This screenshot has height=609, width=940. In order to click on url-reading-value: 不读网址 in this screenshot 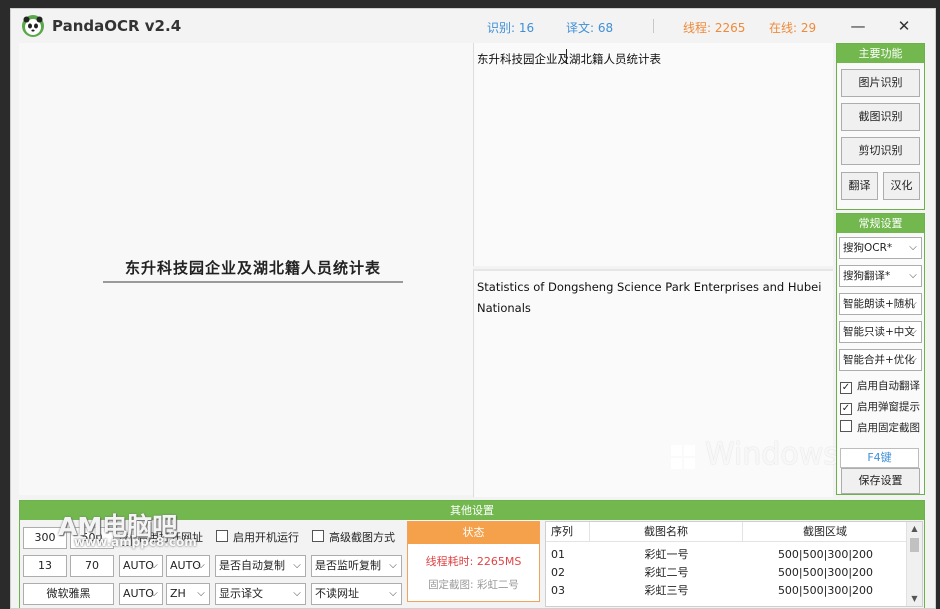, I will do `click(337, 593)`.